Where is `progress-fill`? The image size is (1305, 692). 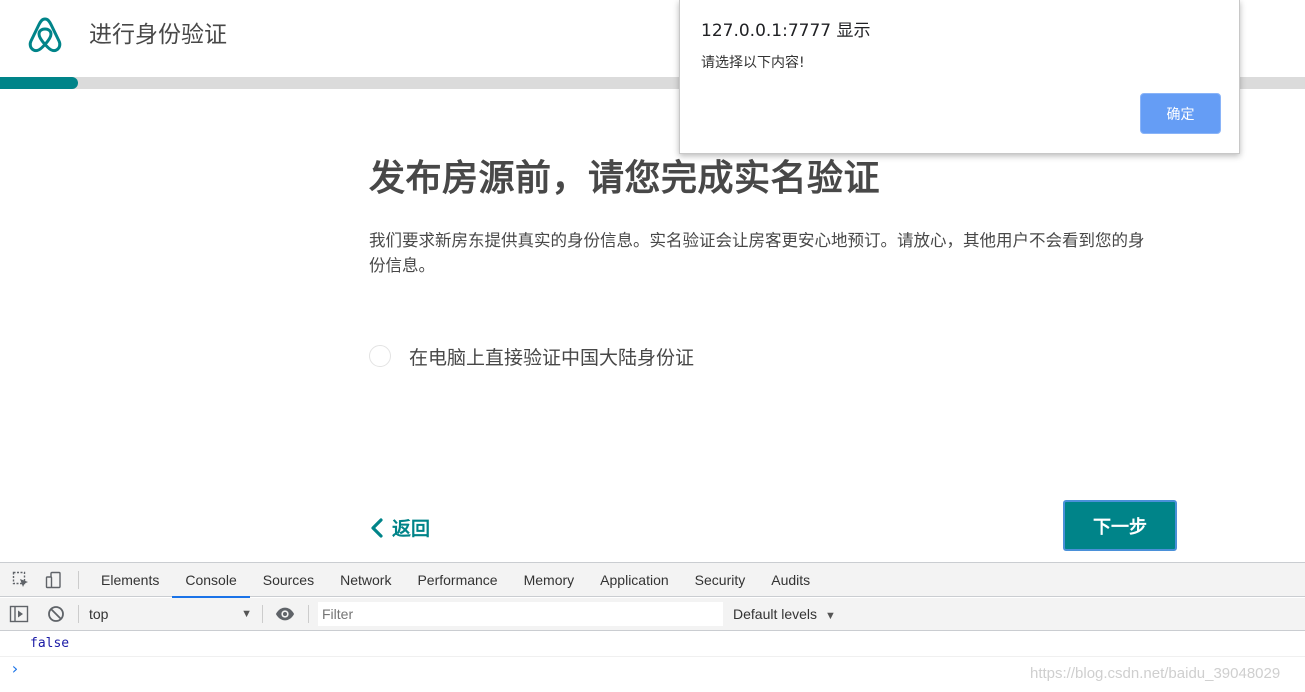 progress-fill is located at coordinates (39, 83).